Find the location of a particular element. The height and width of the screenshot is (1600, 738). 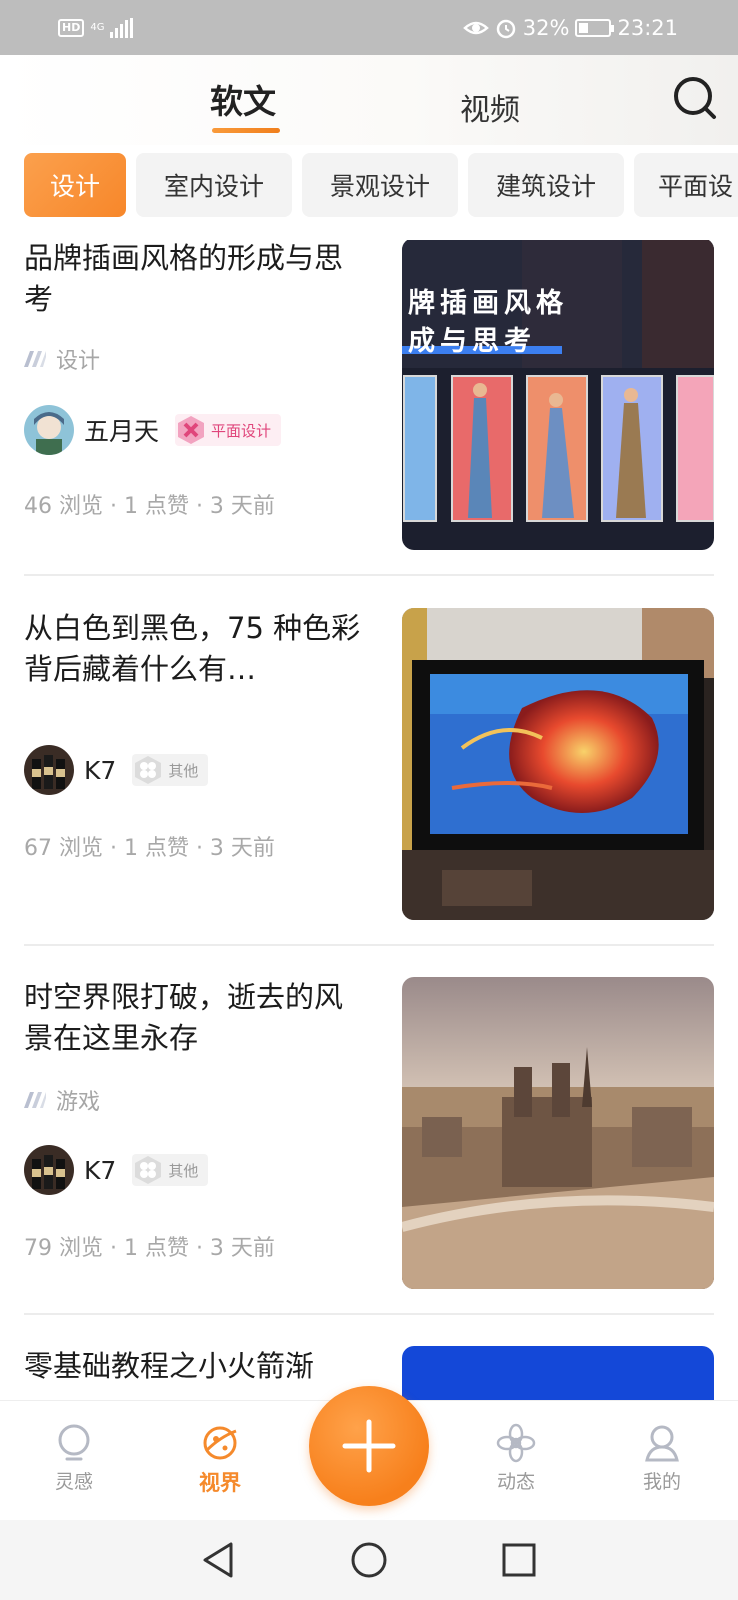

hd-badge: HD is located at coordinates (71, 27).